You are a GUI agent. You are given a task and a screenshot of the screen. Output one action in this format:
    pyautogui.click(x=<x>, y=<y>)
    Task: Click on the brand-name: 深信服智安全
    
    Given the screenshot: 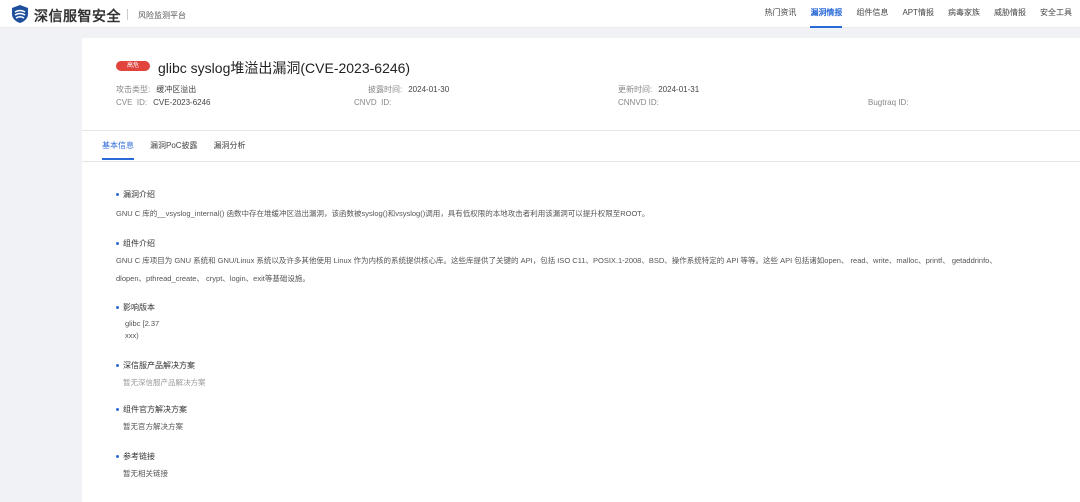 What is the action you would take?
    pyautogui.click(x=77, y=16)
    